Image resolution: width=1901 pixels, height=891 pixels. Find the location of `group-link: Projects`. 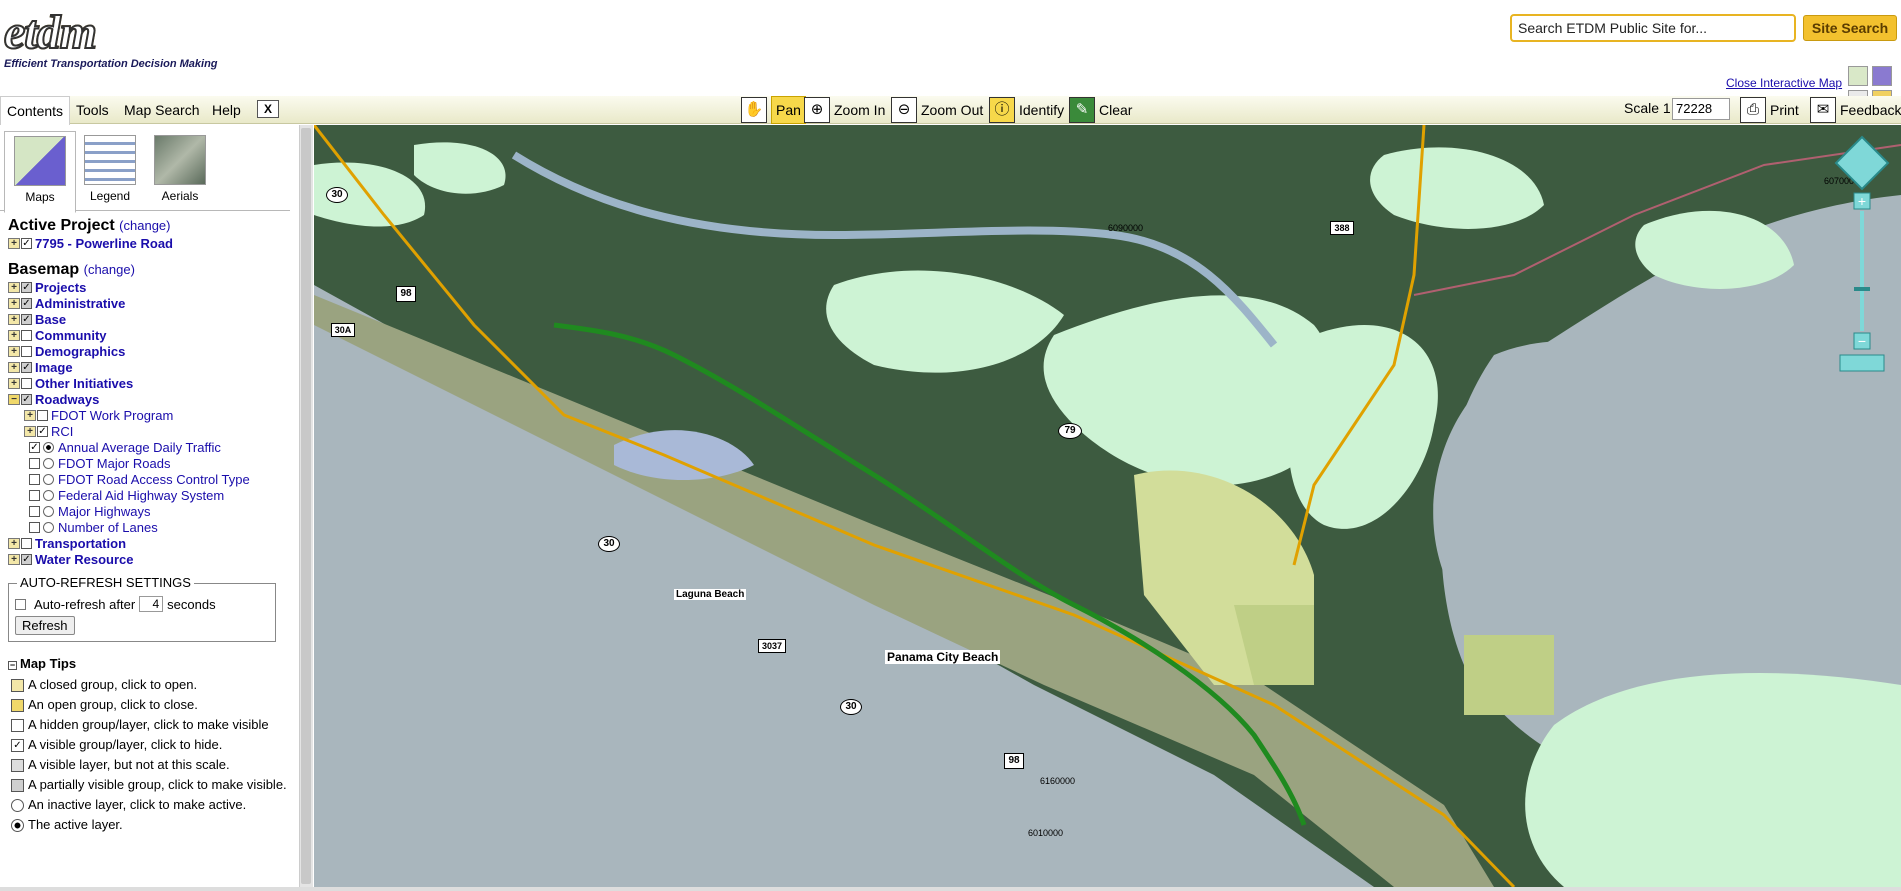

group-link: Projects is located at coordinates (60, 287).